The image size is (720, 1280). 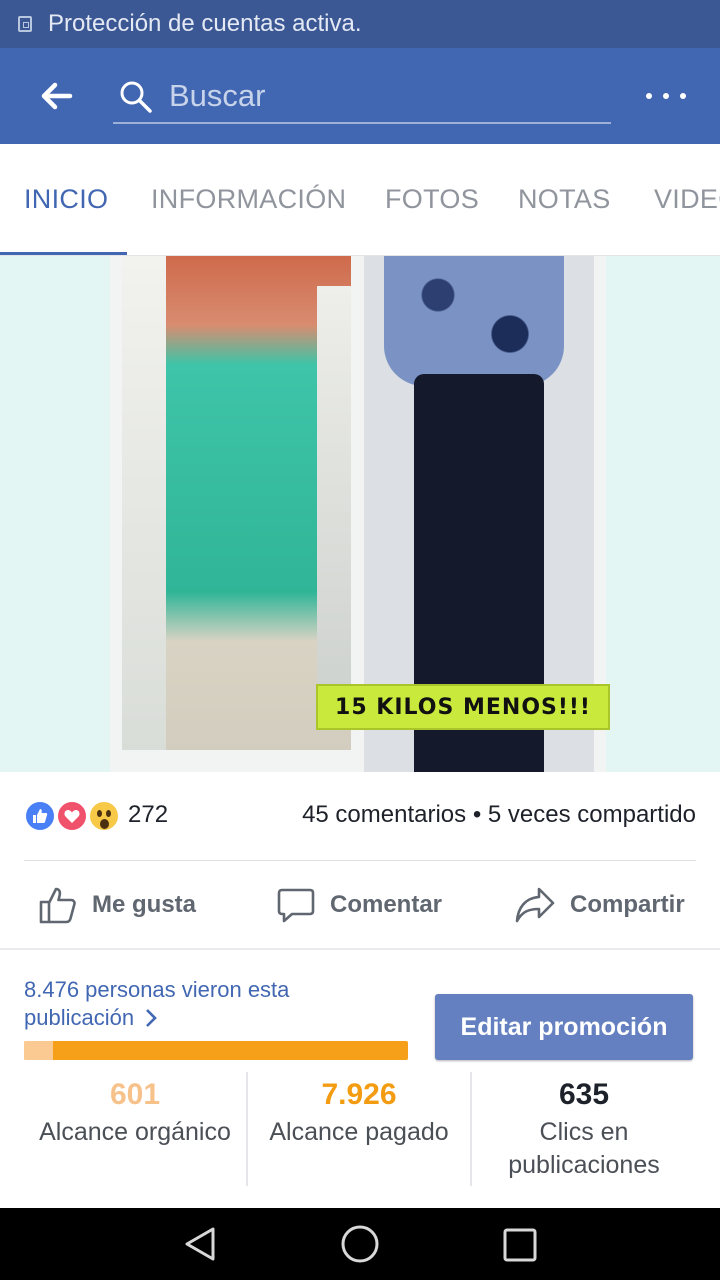 I want to click on stat-label: Alcance pagado, so click(x=359, y=1132).